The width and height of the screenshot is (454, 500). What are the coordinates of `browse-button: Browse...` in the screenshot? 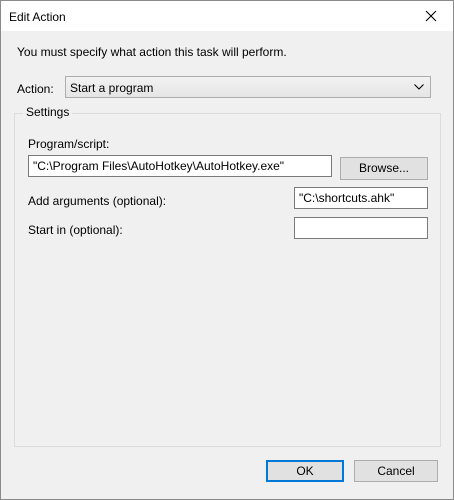 It's located at (384, 168).